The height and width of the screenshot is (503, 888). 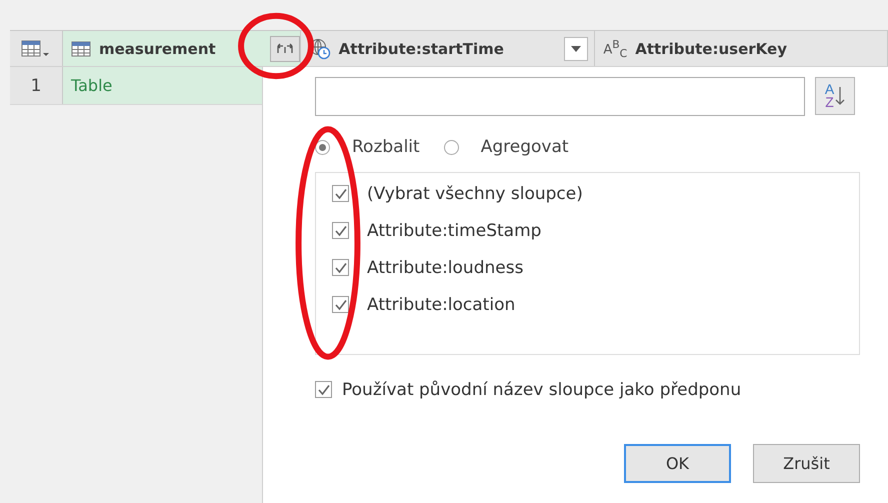 I want to click on search-field, so click(x=560, y=96).